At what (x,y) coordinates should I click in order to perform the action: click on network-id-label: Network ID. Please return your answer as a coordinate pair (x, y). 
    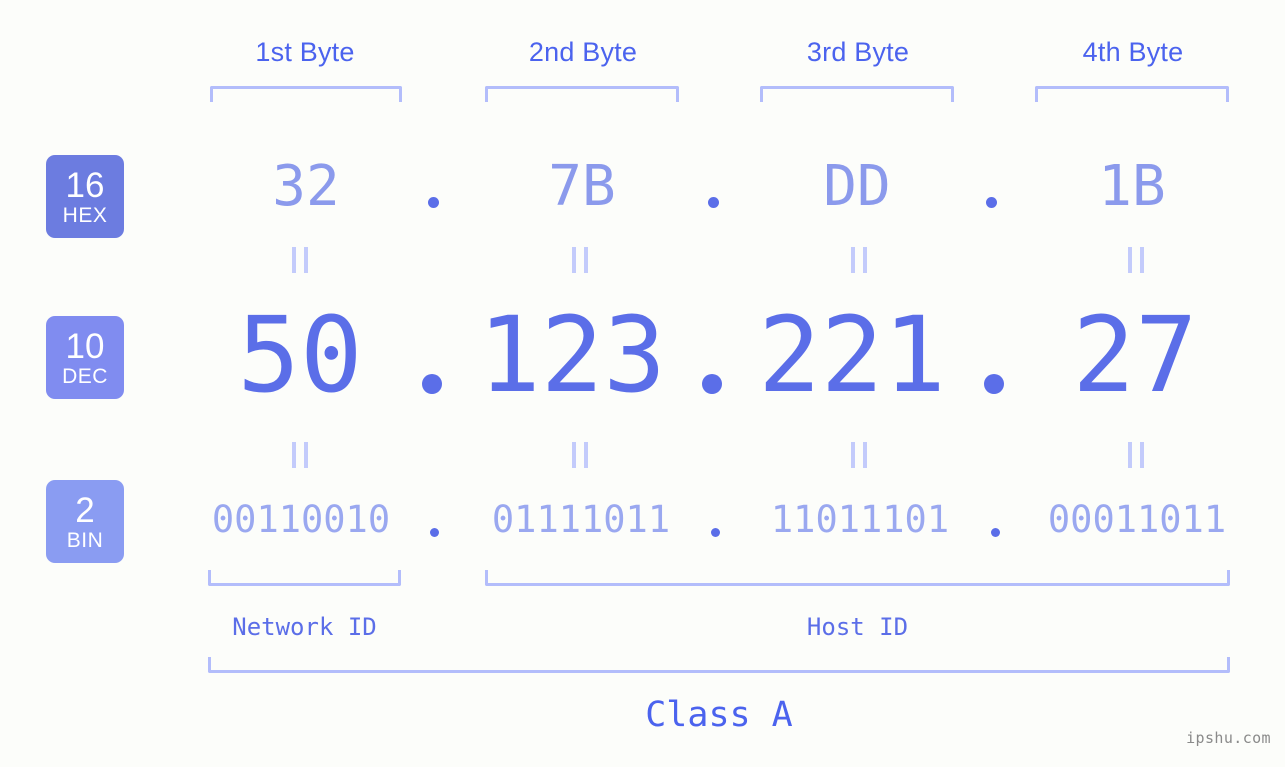
    Looking at the image, I should click on (304, 627).